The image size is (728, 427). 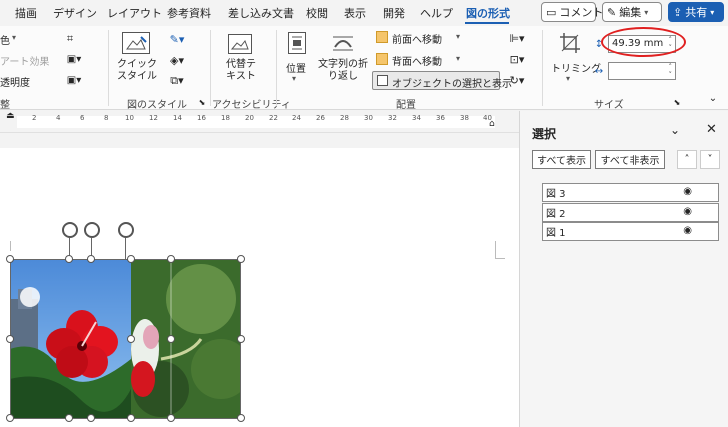 I want to click on ruler-tick-label: 4, so click(x=58, y=118).